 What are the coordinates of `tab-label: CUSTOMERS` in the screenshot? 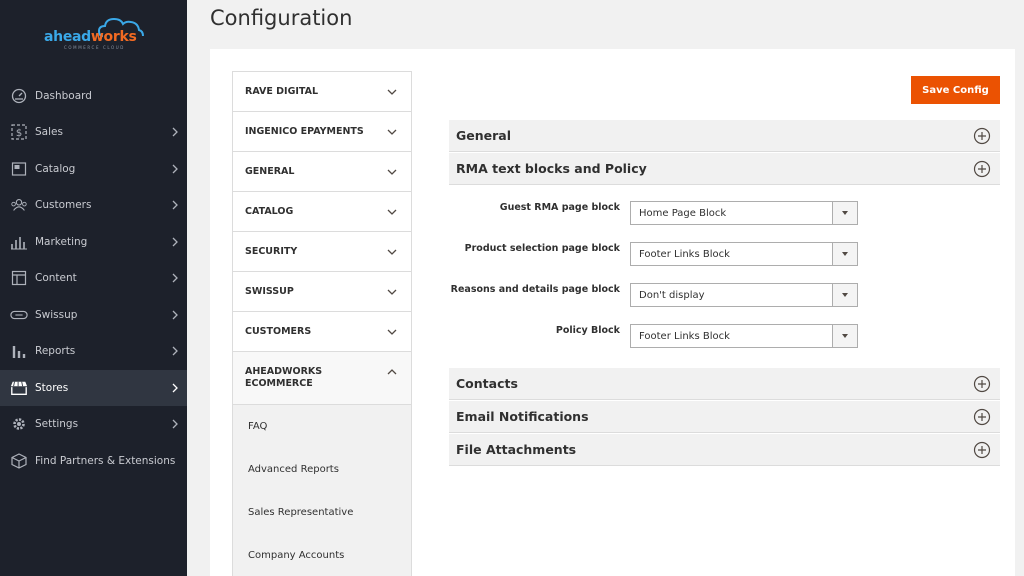 It's located at (278, 331).